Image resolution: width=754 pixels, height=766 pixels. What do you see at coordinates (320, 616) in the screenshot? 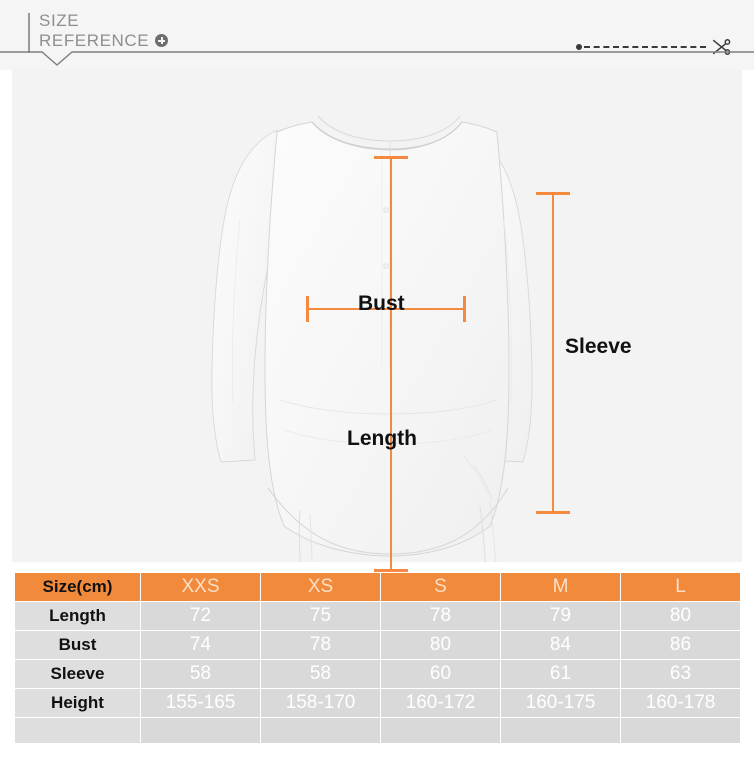
I see `cell-length-xs: 75` at bounding box center [320, 616].